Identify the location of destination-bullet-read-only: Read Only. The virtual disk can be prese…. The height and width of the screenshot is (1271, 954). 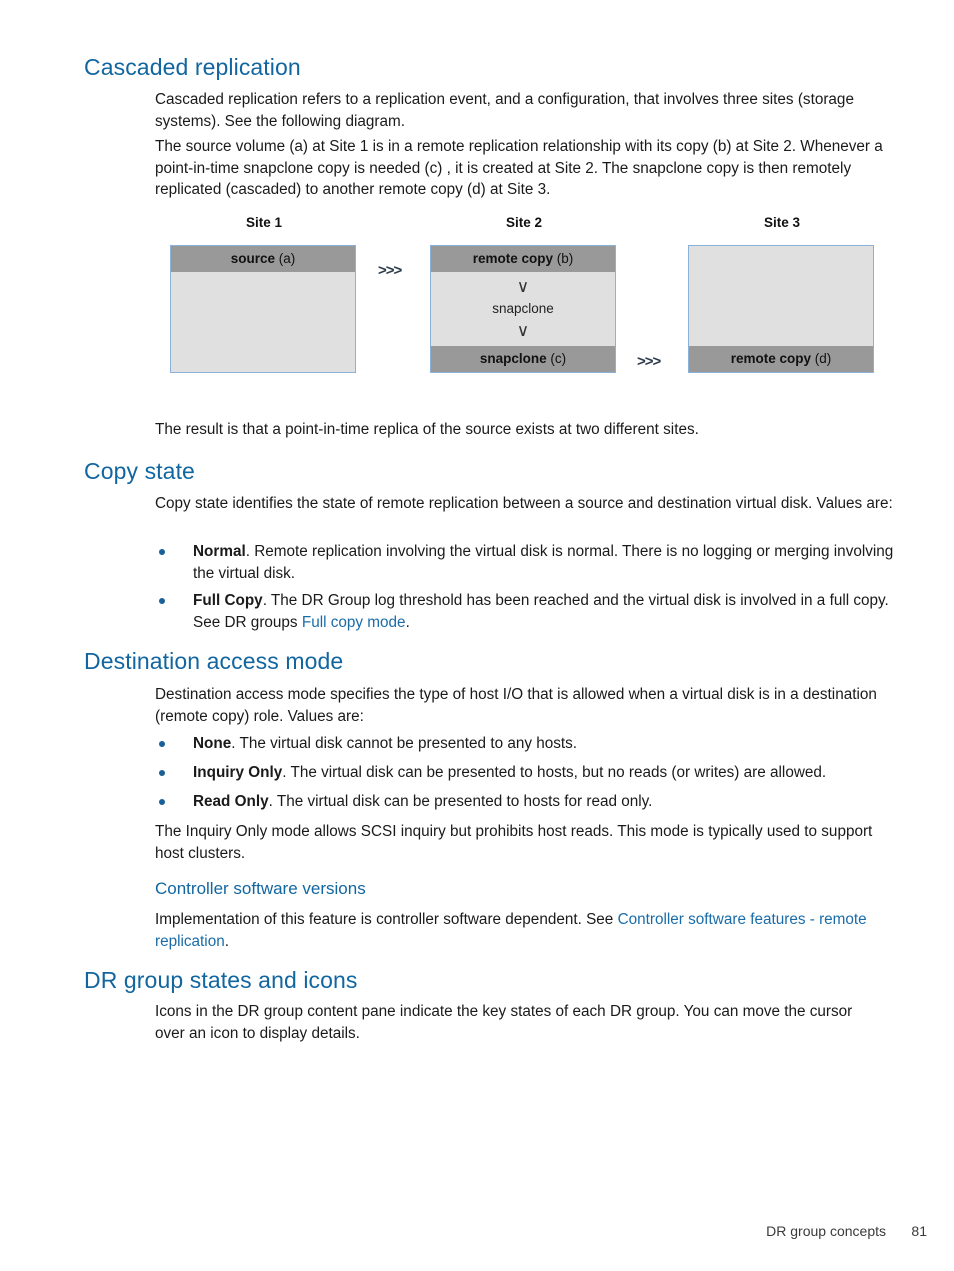
(529, 802).